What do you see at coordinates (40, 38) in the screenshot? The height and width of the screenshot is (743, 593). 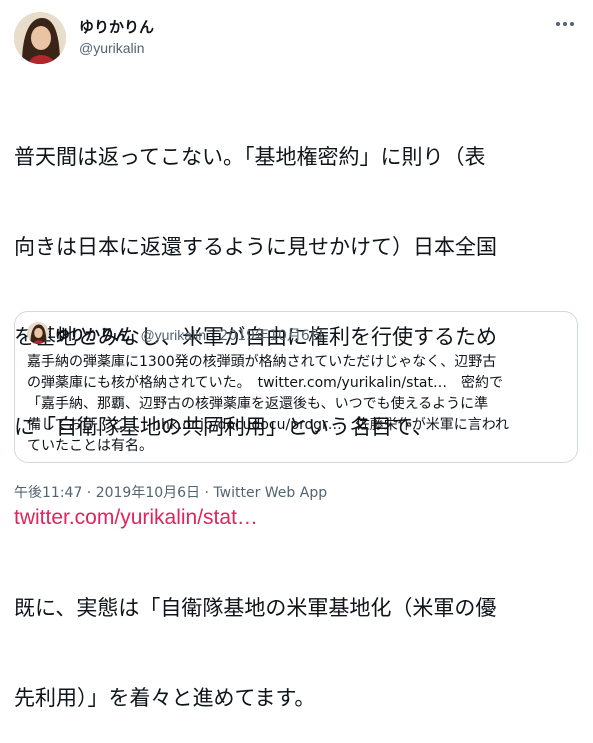 I see `author-avatar` at bounding box center [40, 38].